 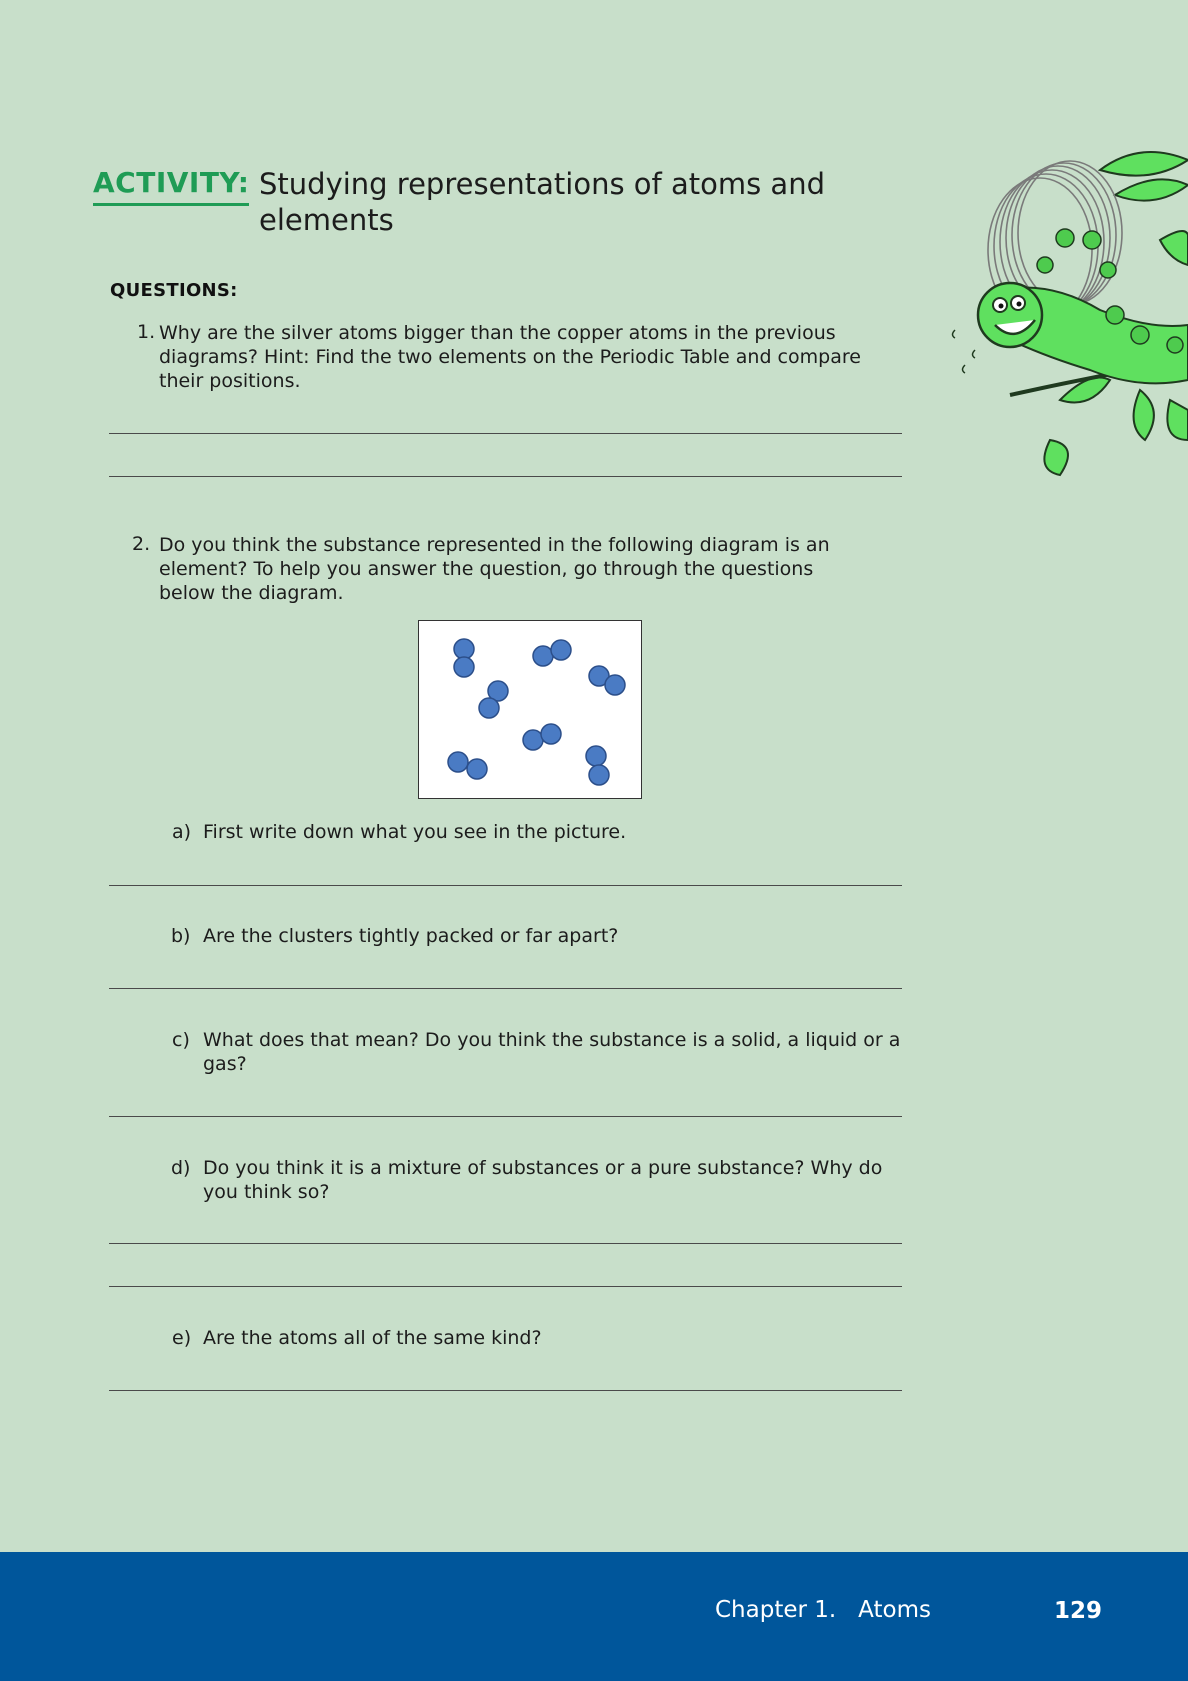 I want to click on caterpillar-on-leaves-icon, so click(x=1069, y=314).